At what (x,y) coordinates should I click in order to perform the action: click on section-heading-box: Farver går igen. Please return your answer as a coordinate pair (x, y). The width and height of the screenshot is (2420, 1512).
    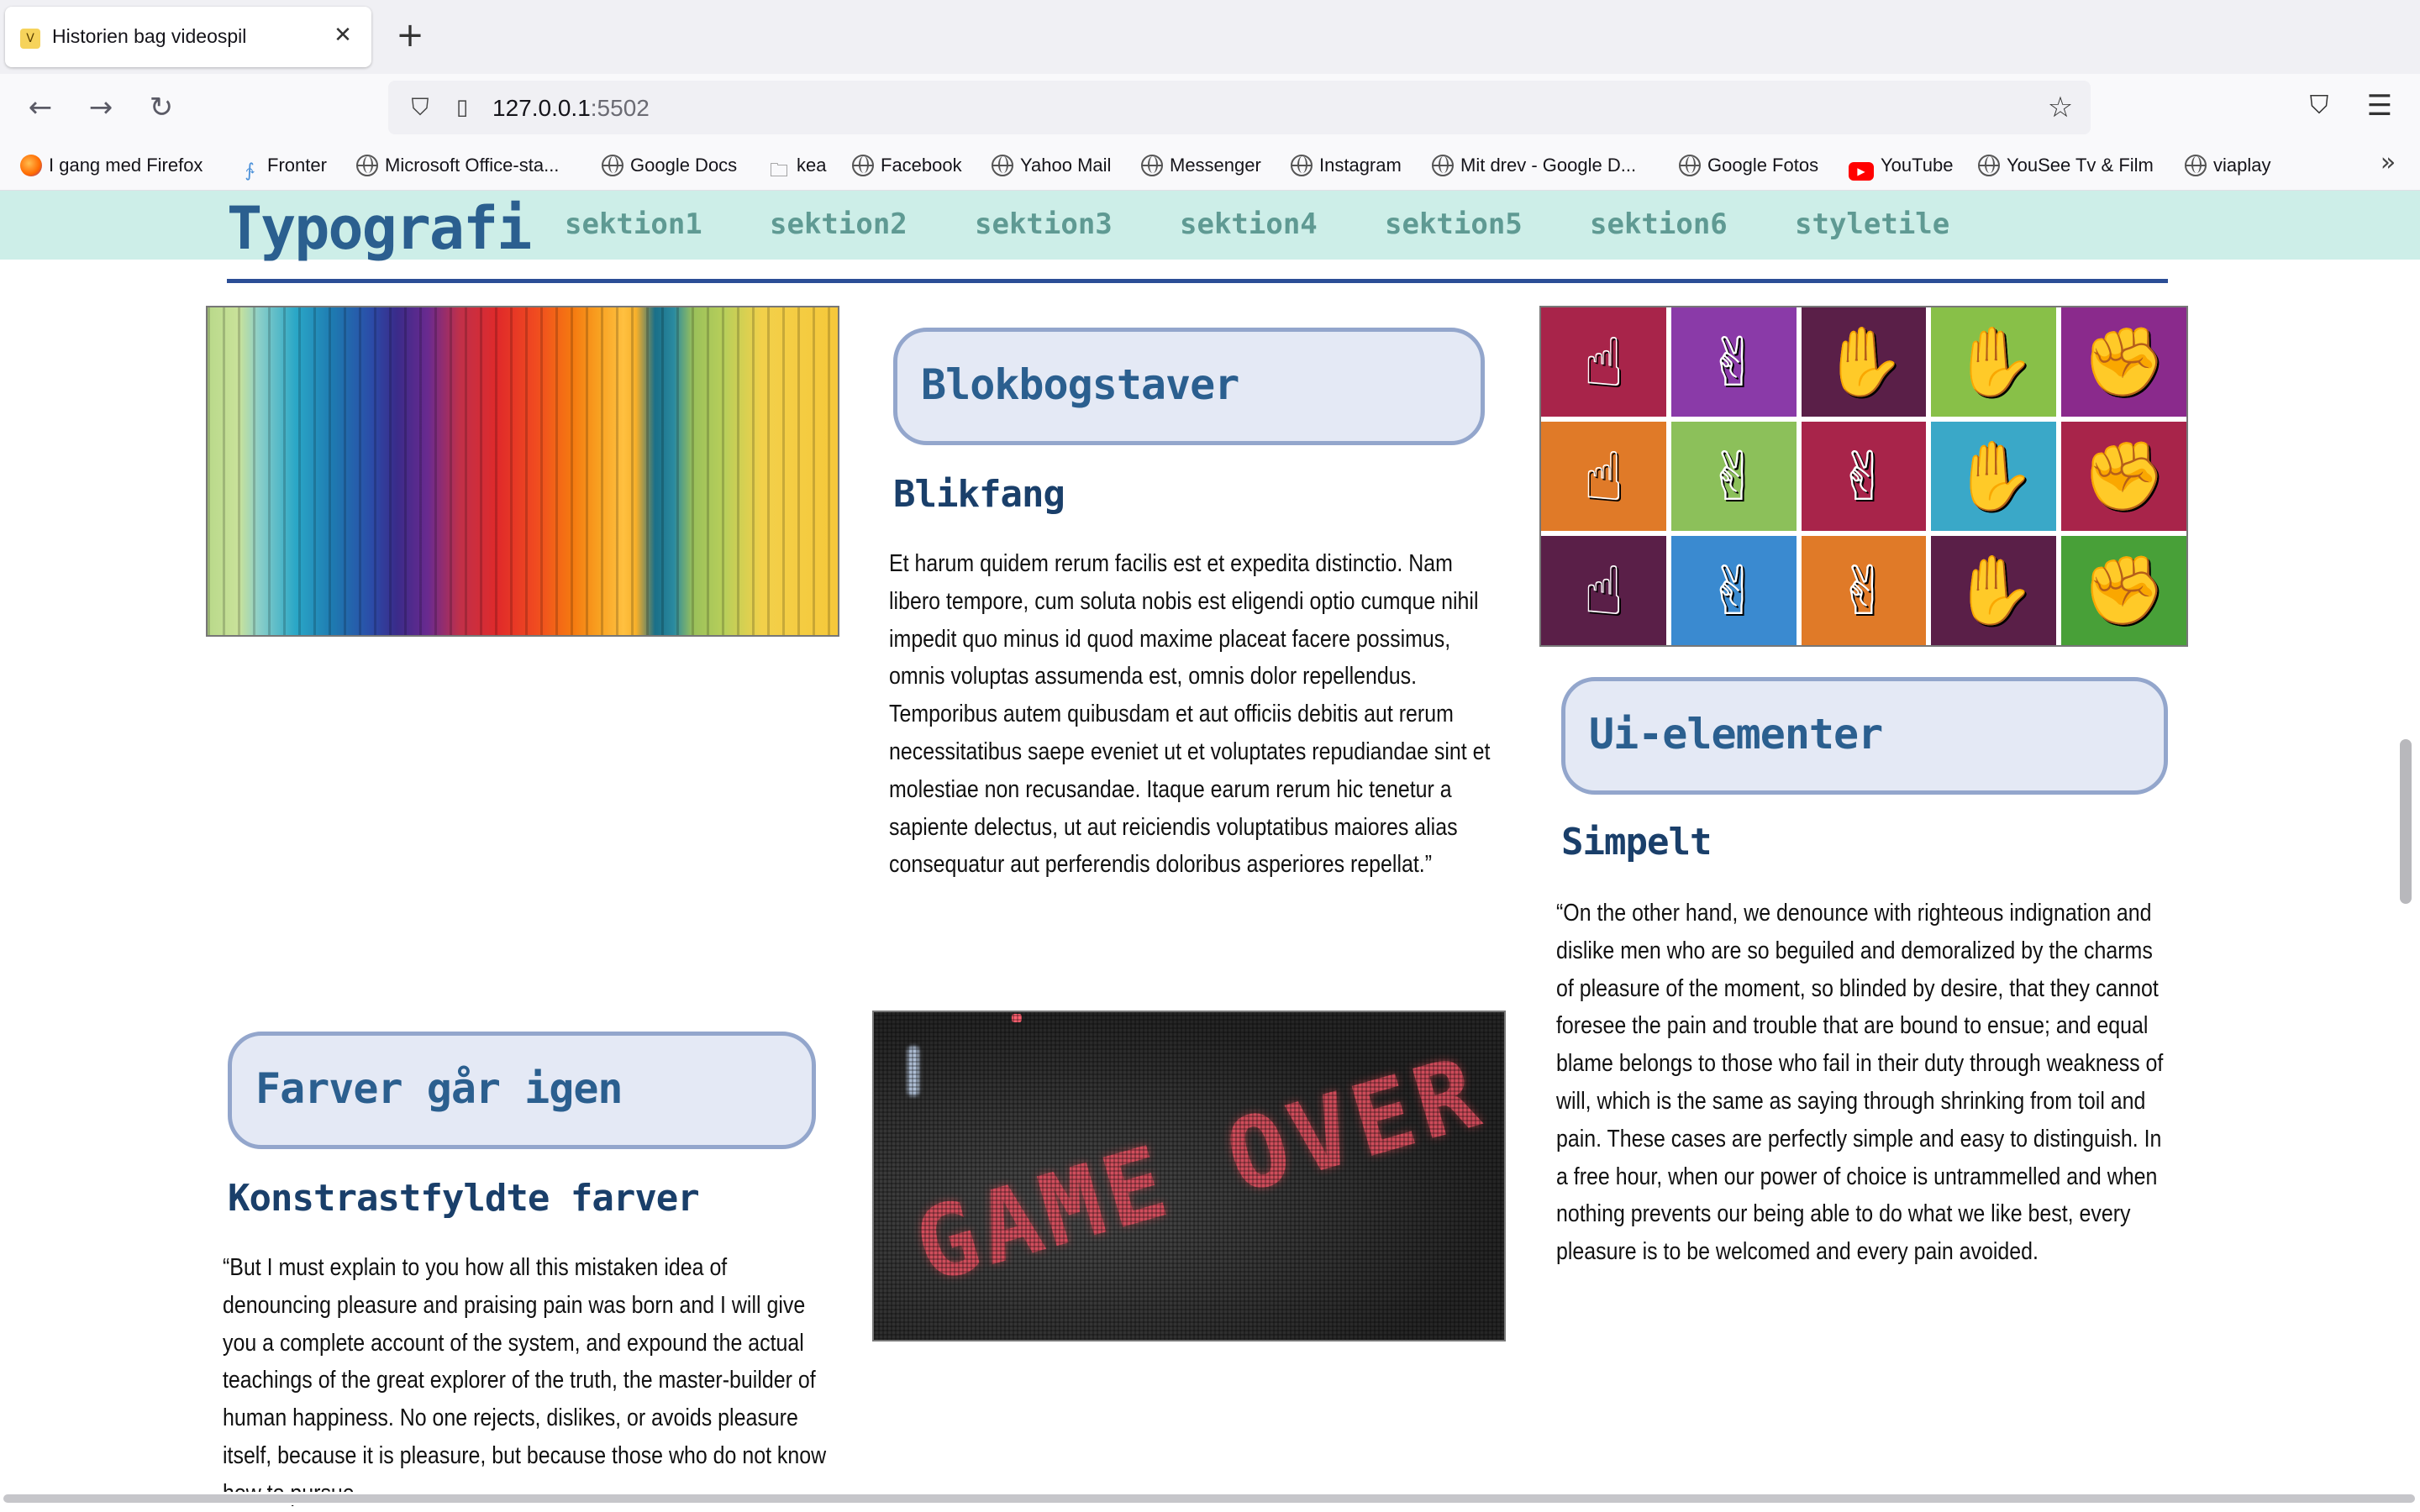
    Looking at the image, I should click on (522, 1090).